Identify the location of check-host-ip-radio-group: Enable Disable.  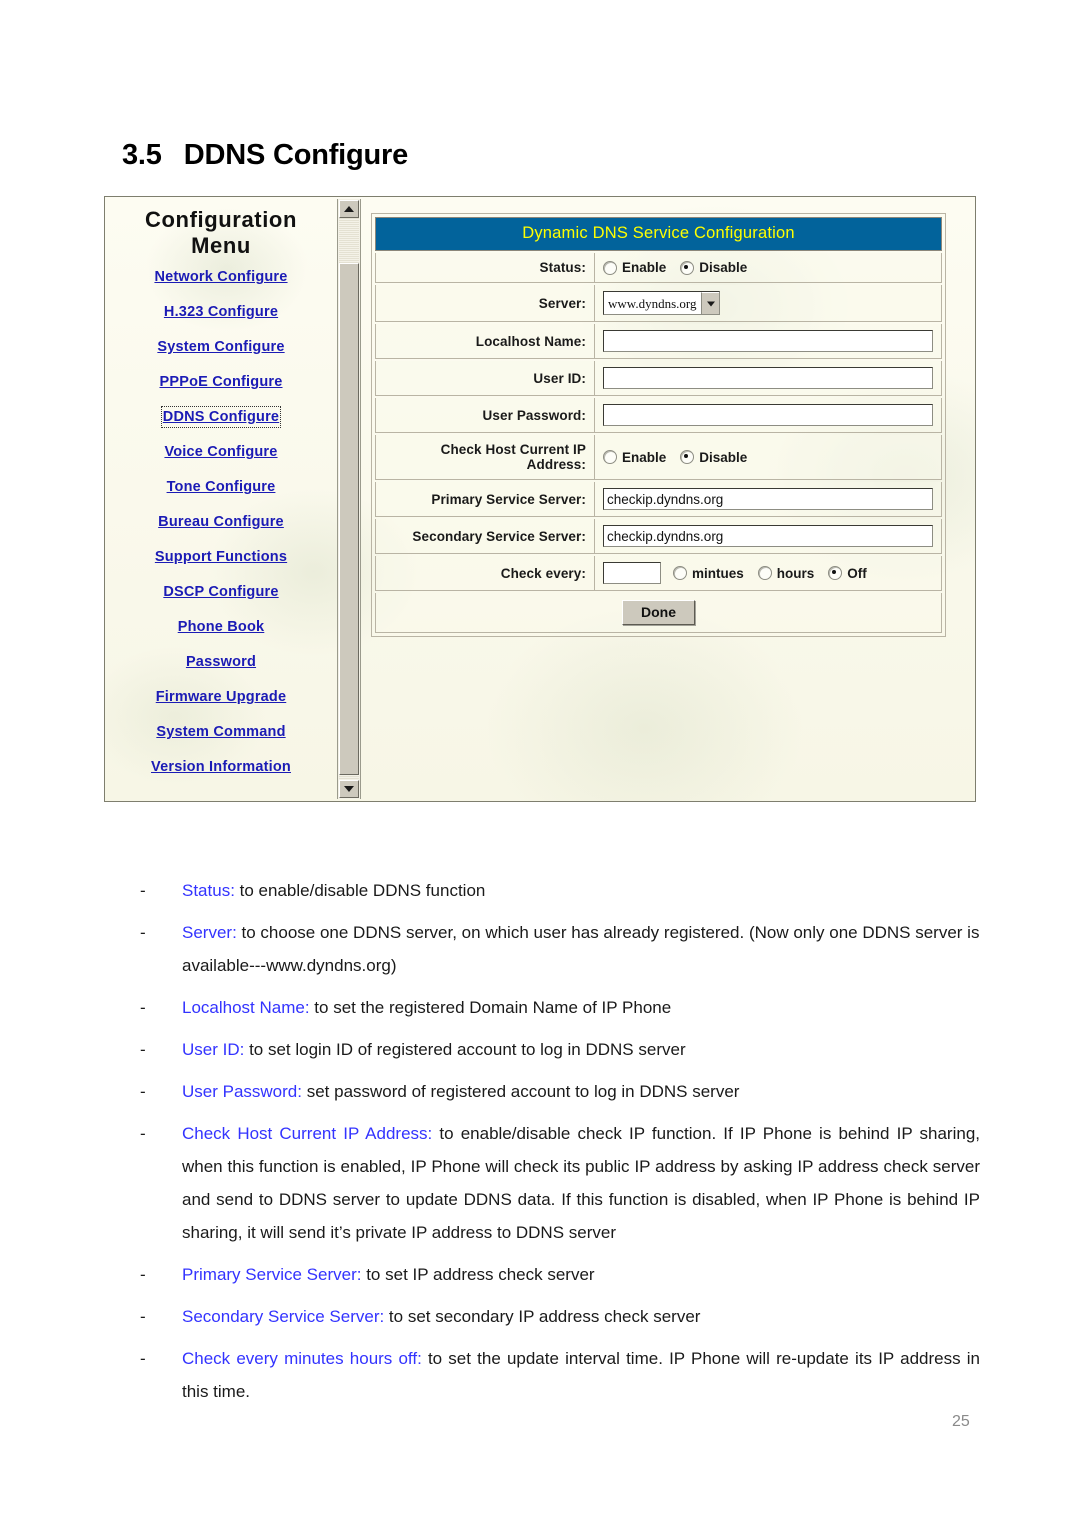
(680, 457).